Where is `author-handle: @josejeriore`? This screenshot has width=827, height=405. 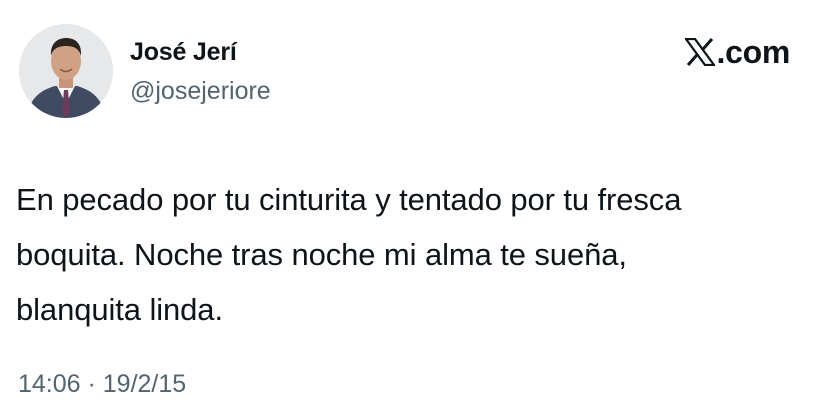 author-handle: @josejeriore is located at coordinates (200, 91).